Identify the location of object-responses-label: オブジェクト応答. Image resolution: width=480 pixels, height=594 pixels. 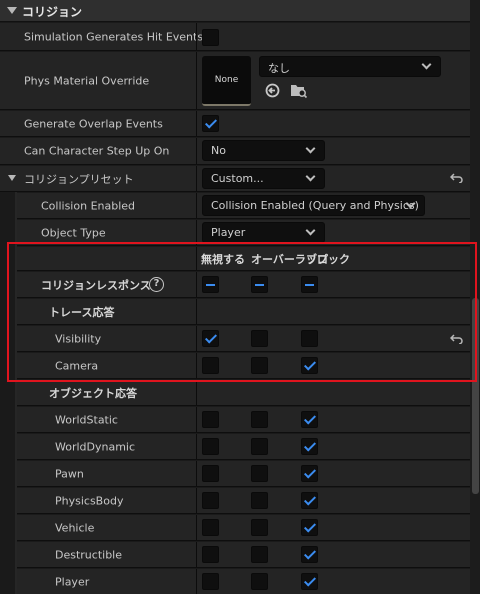
(93, 393).